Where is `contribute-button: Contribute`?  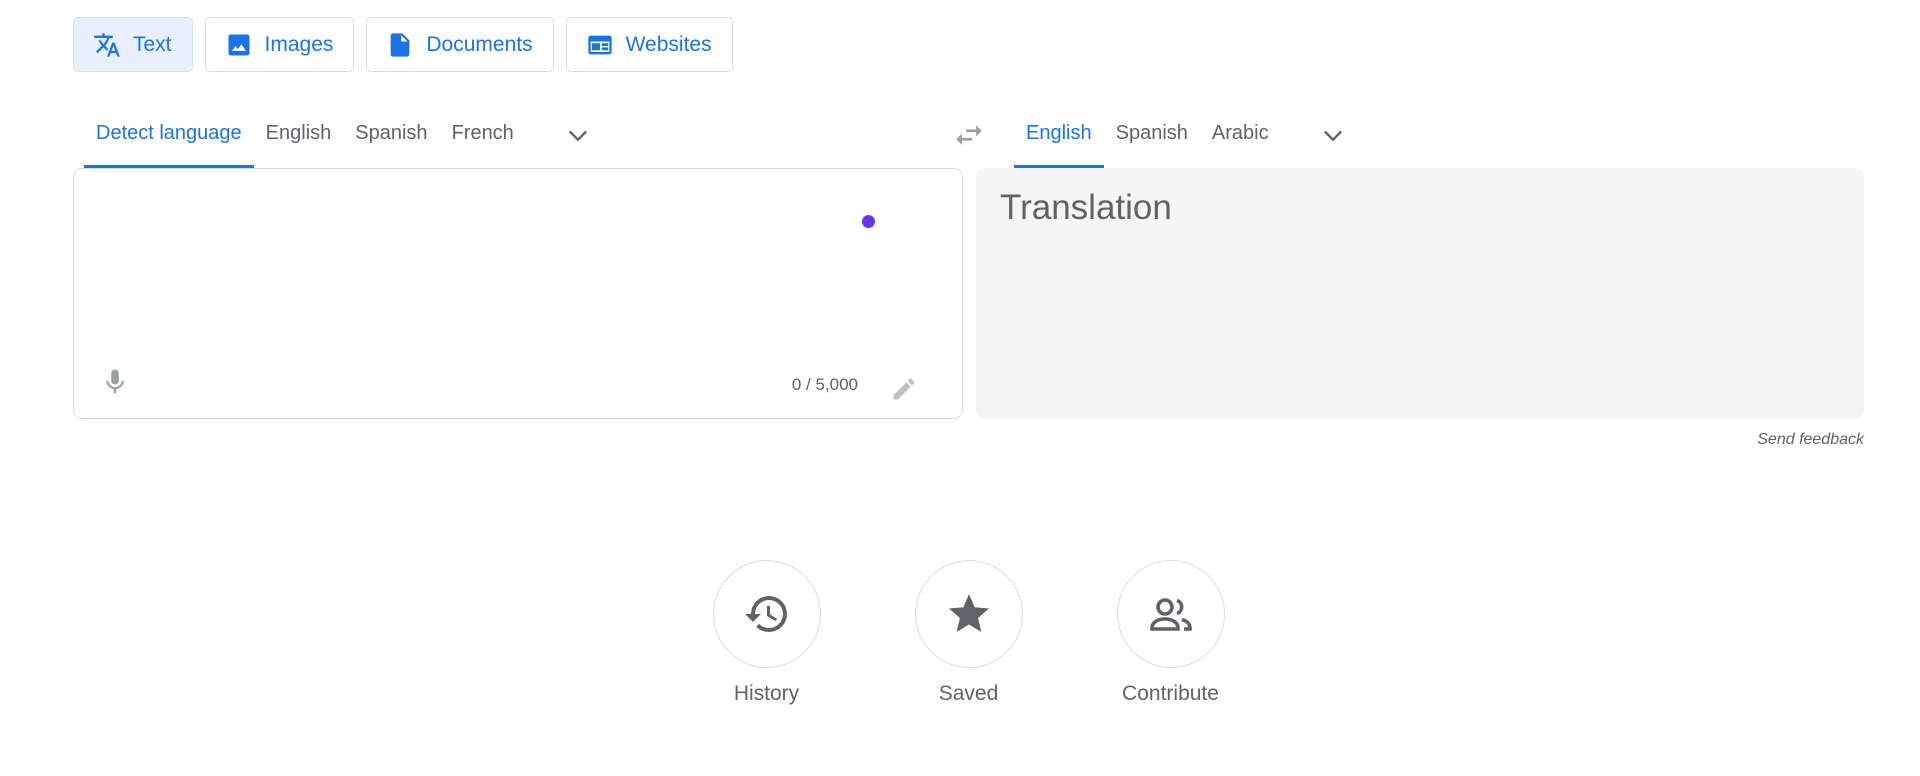
contribute-button: Contribute is located at coordinates (1170, 633).